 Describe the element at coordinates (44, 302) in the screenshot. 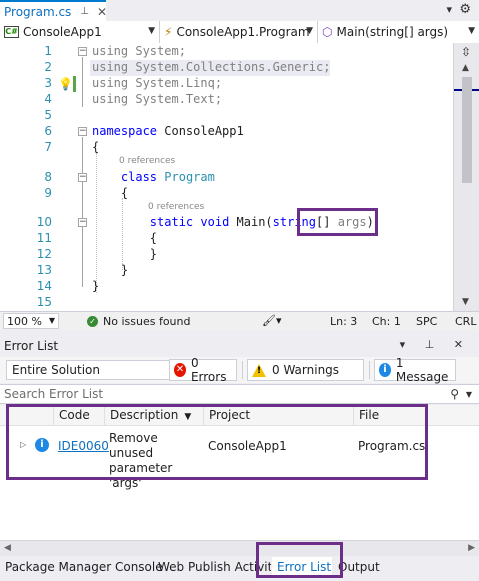

I see `line-number-gutter: 15` at that location.